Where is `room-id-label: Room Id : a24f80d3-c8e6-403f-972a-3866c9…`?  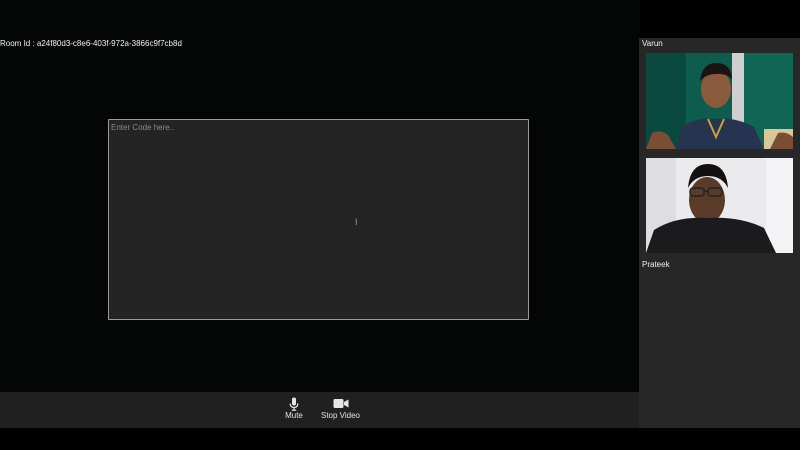 room-id-label: Room Id : a24f80d3-c8e6-403f-972a-3866c9… is located at coordinates (91, 43).